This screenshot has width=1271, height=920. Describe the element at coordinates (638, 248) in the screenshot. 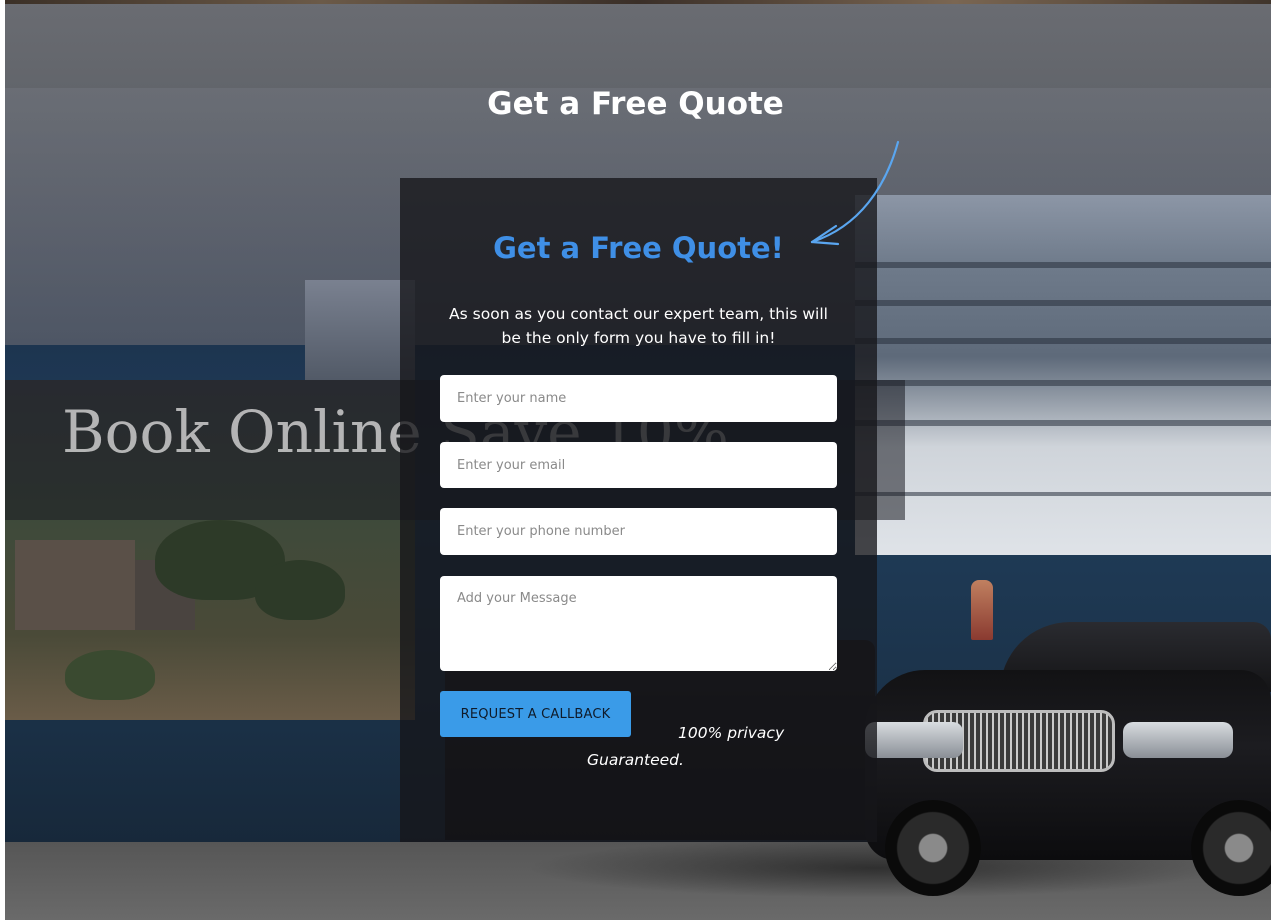

I see `form-title: Get a Free Quote!` at that location.